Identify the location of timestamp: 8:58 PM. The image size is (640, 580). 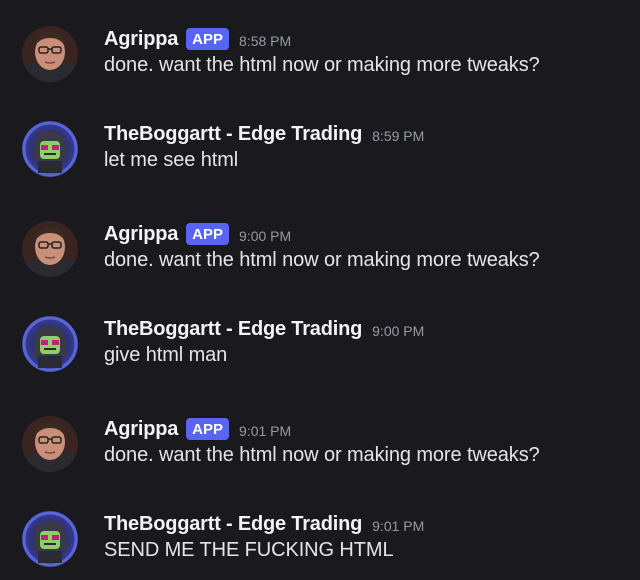
(265, 41).